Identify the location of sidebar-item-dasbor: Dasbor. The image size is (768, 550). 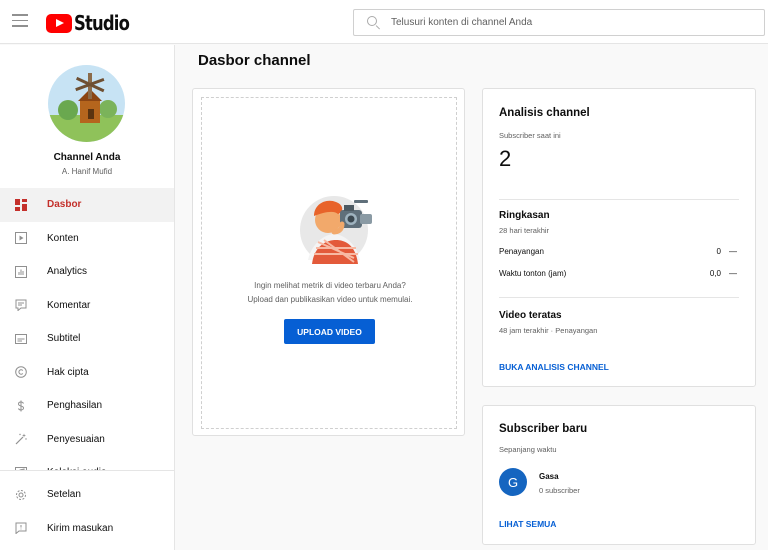
(87, 205).